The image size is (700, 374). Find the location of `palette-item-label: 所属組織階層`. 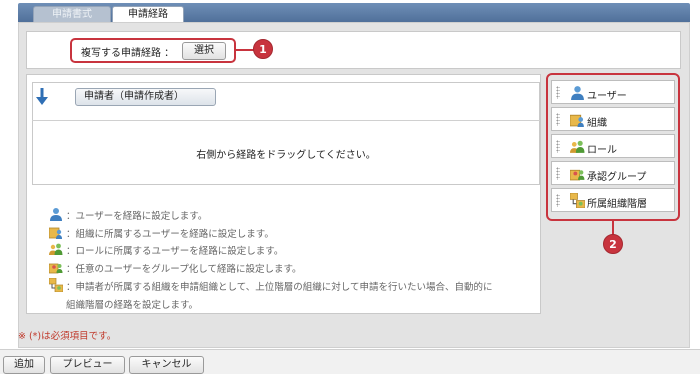

palette-item-label: 所属組織階層 is located at coordinates (617, 204).